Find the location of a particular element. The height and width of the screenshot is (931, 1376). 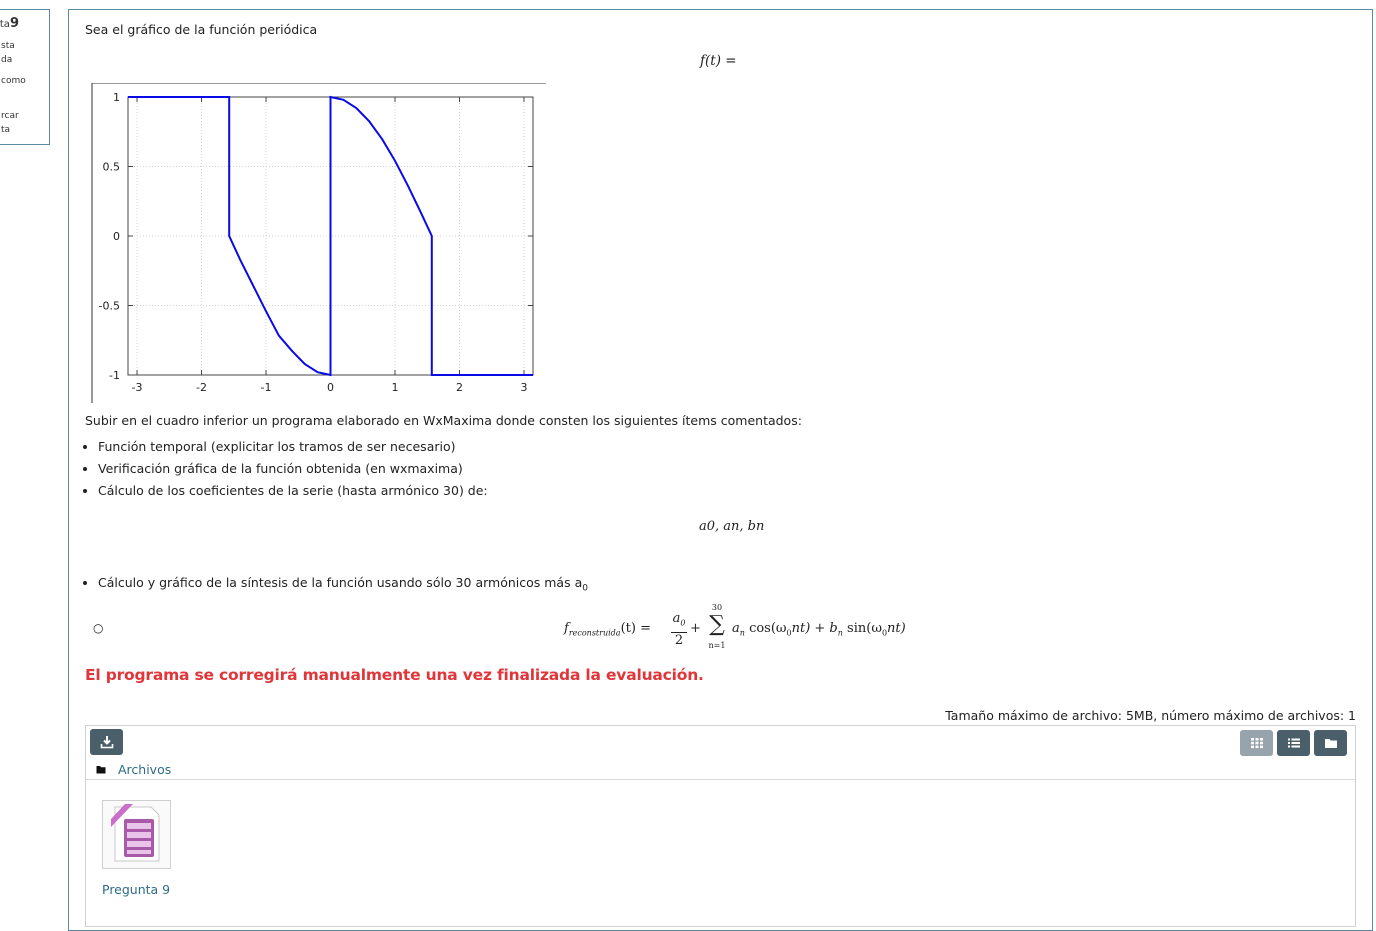

question-info-panel: ta9 sta da como rcar ta is located at coordinates (25, 77).